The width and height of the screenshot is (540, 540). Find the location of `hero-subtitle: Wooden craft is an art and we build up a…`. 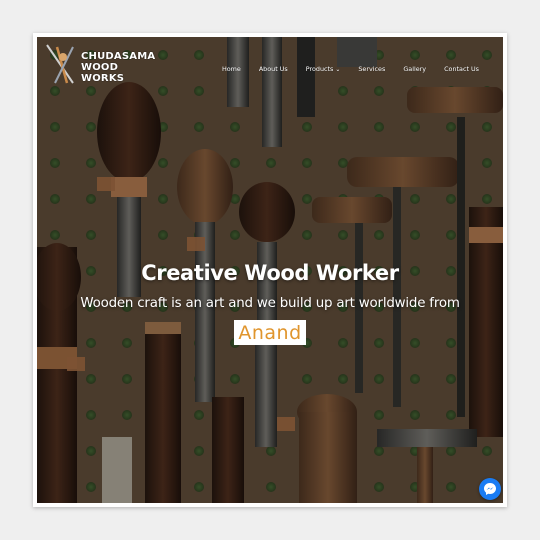

hero-subtitle: Wooden craft is an art and we build up a… is located at coordinates (270, 303).